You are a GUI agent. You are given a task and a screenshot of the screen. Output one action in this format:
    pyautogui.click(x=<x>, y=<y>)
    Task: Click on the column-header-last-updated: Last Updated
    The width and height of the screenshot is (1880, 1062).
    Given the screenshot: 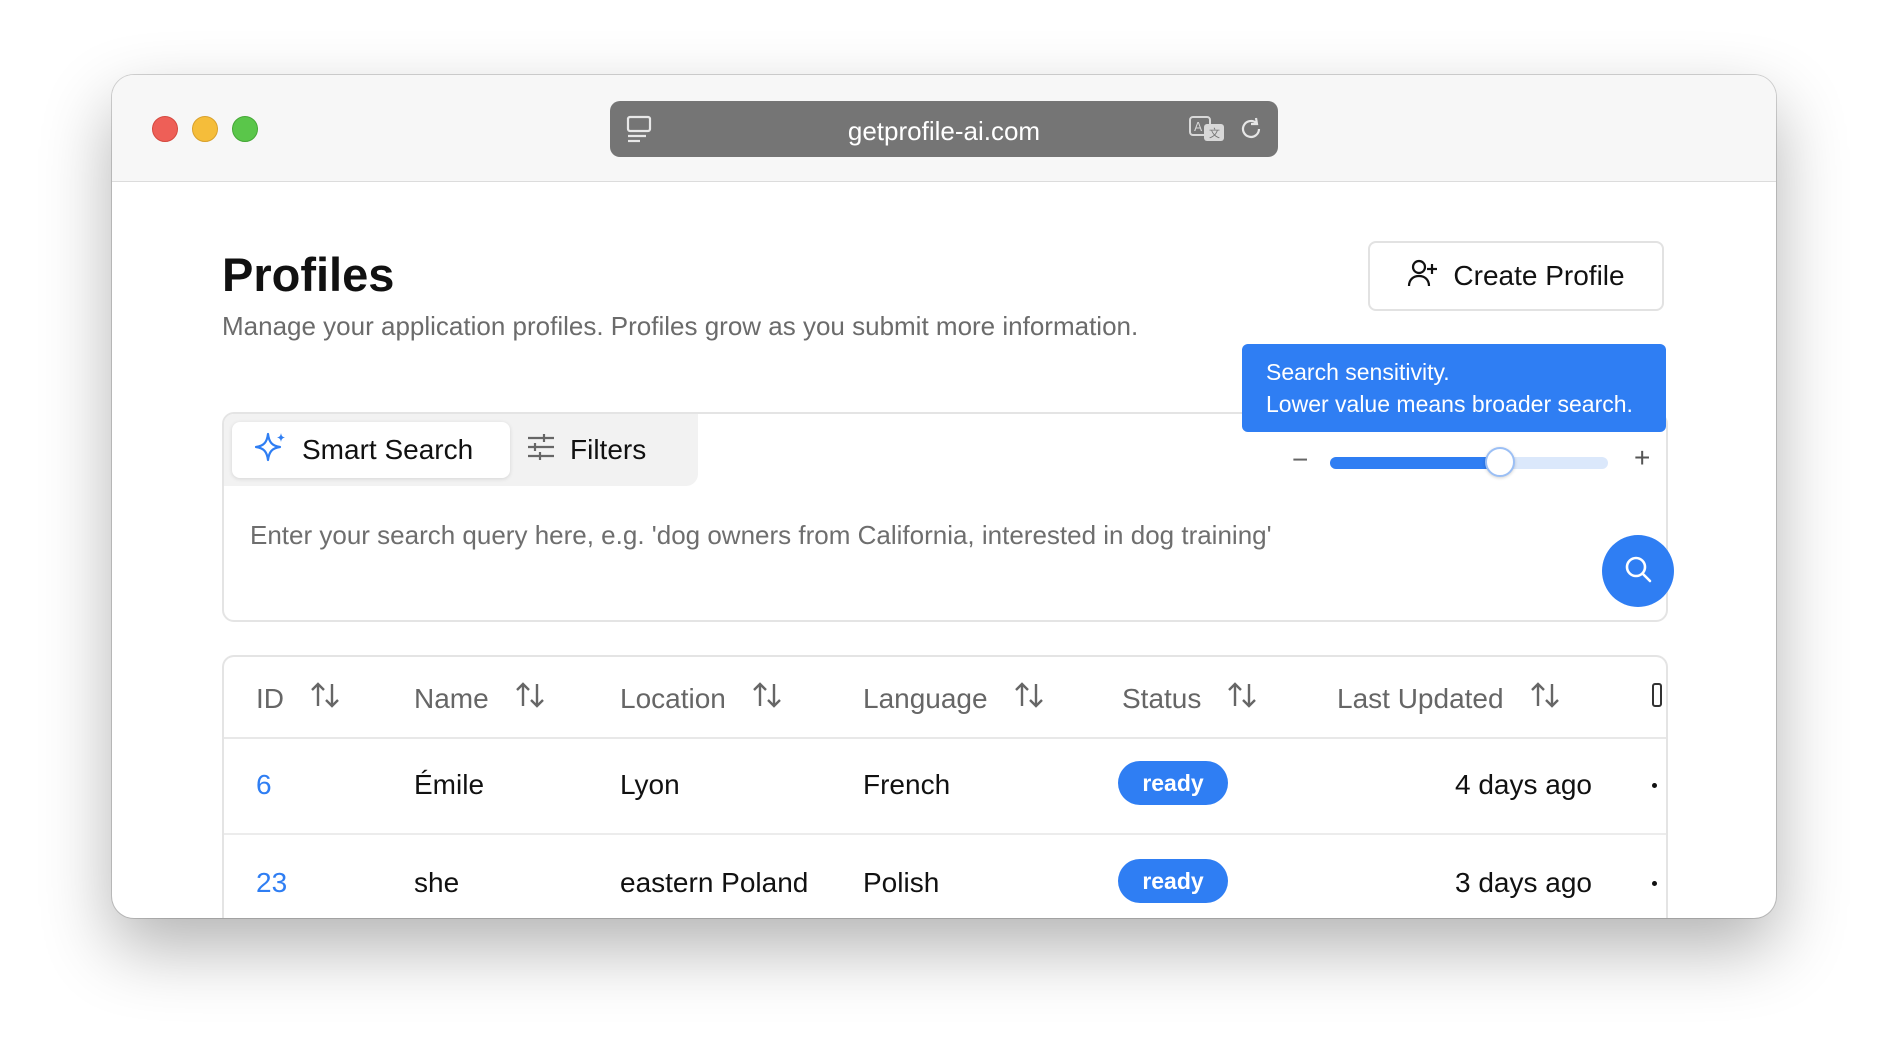 What is the action you would take?
    pyautogui.click(x=1448, y=698)
    